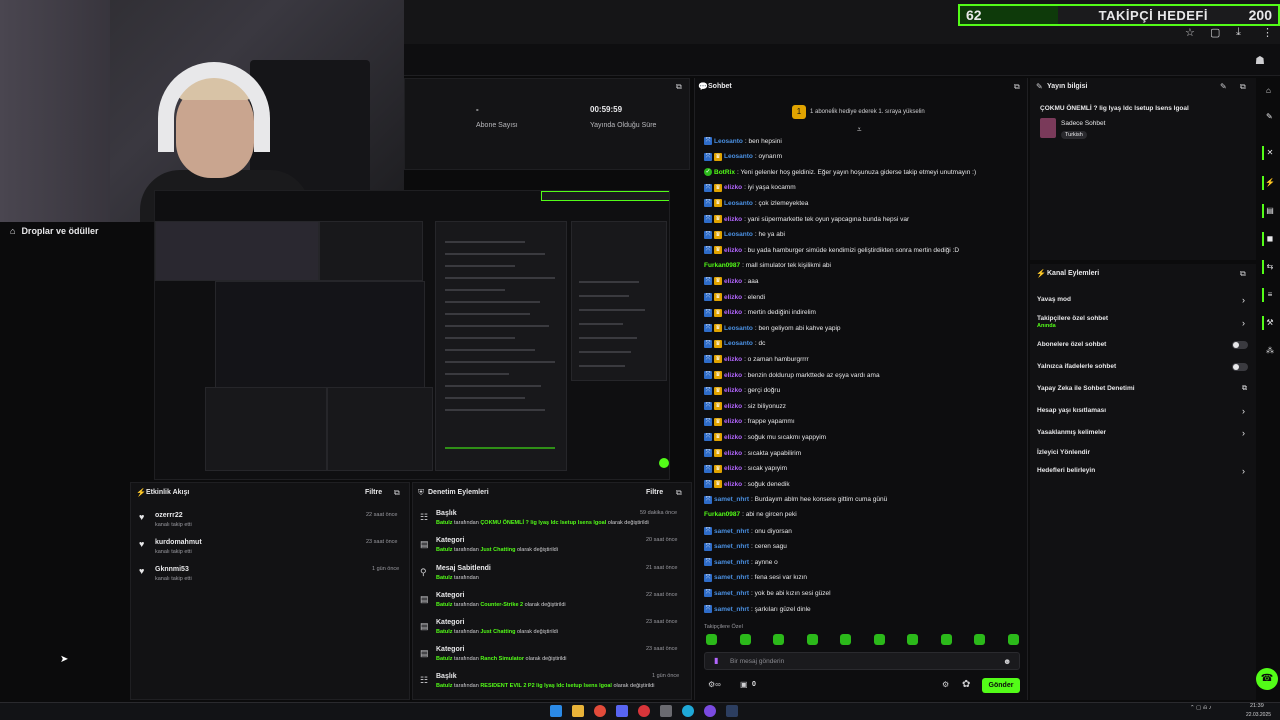 The width and height of the screenshot is (1280, 720). I want to click on opera-icon, so click(644, 711).